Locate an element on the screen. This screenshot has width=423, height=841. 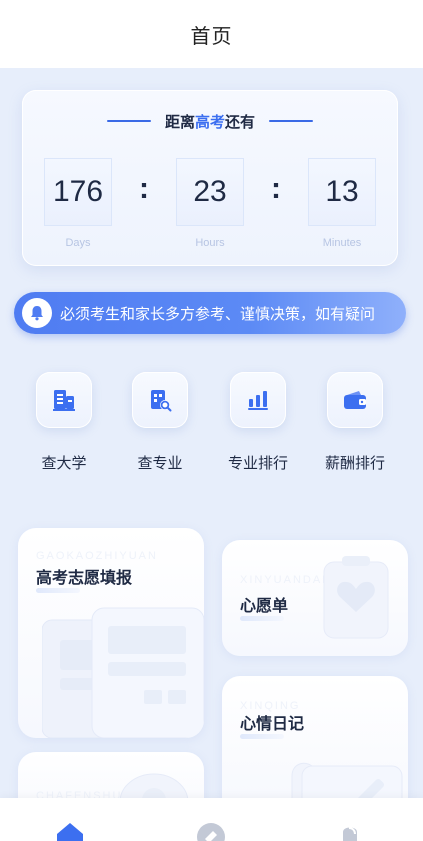
bar-chart-icon is located at coordinates (258, 400).